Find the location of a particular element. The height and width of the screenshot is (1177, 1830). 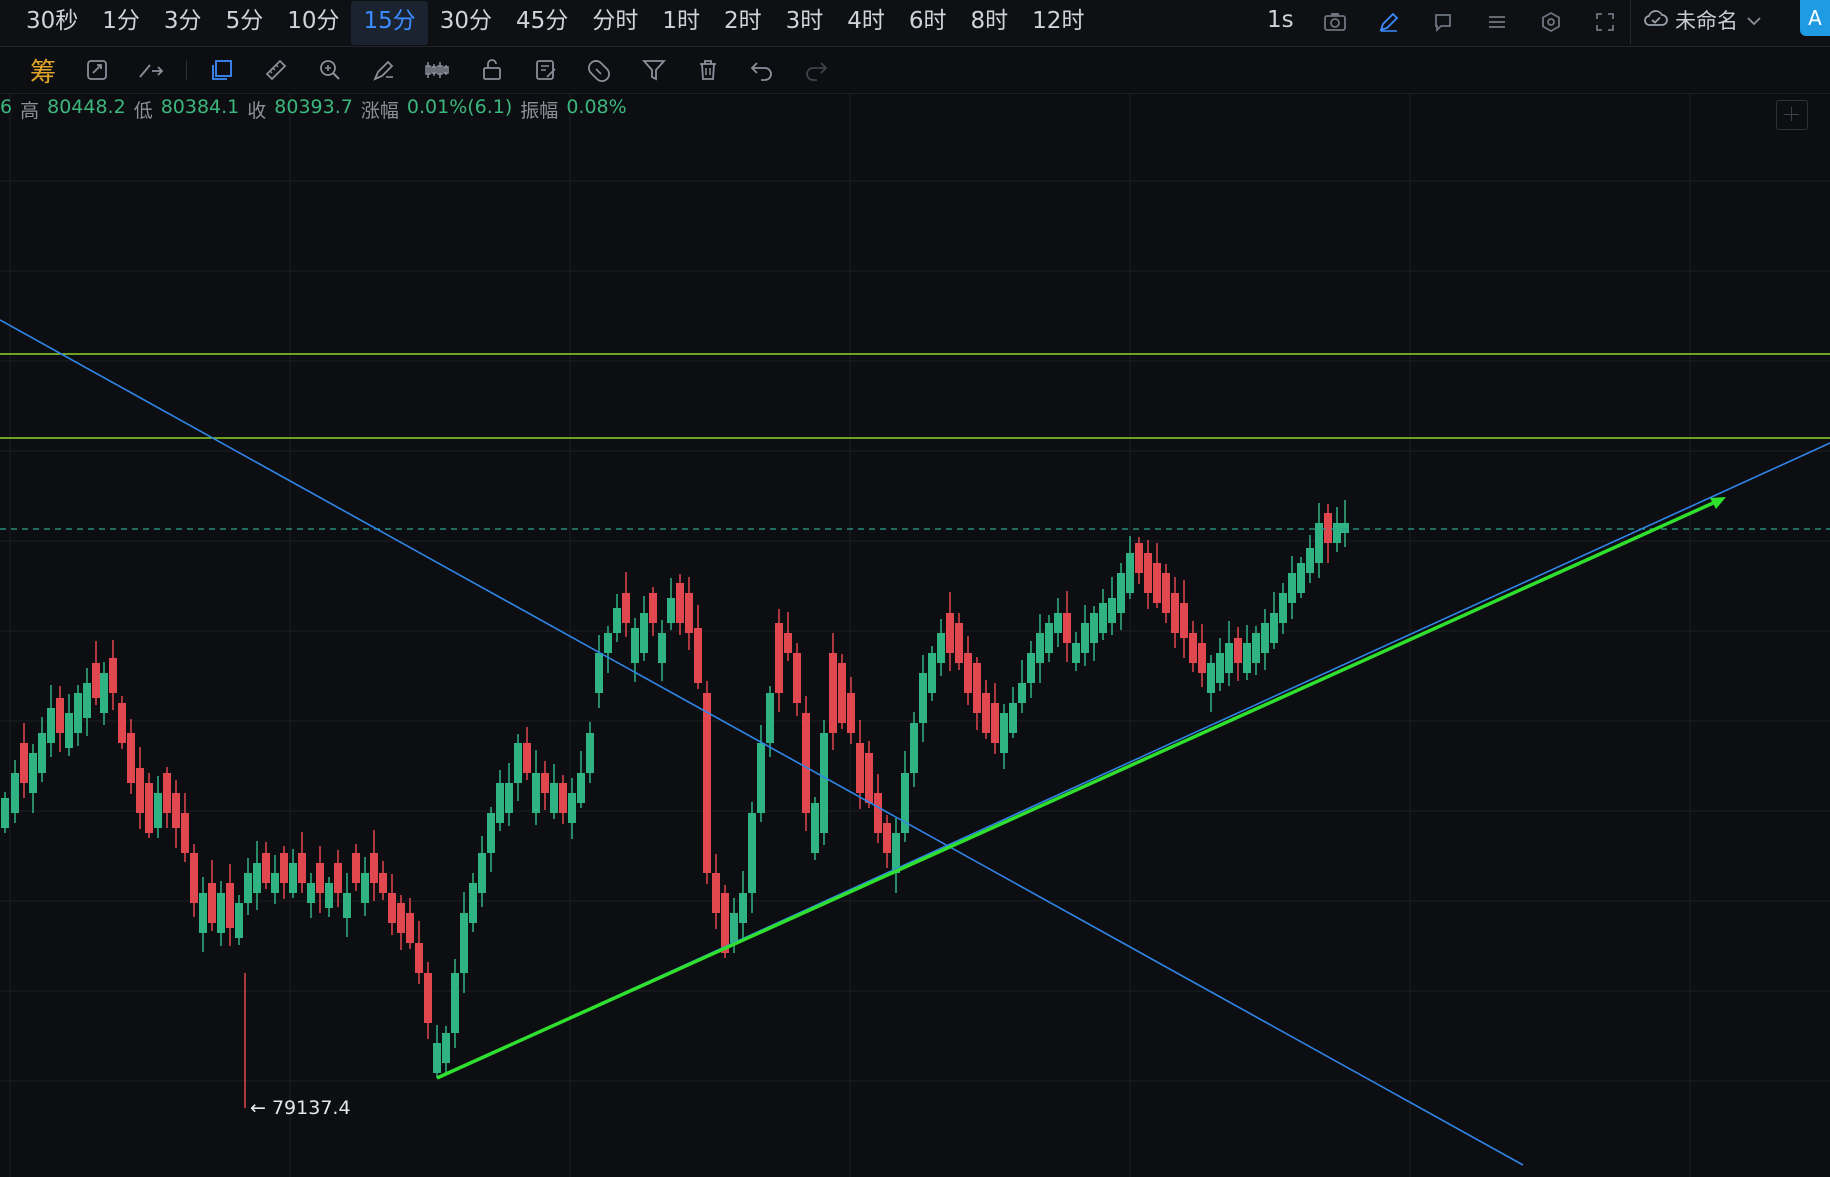

timeframe-15-button: 12时 is located at coordinates (1058, 23).